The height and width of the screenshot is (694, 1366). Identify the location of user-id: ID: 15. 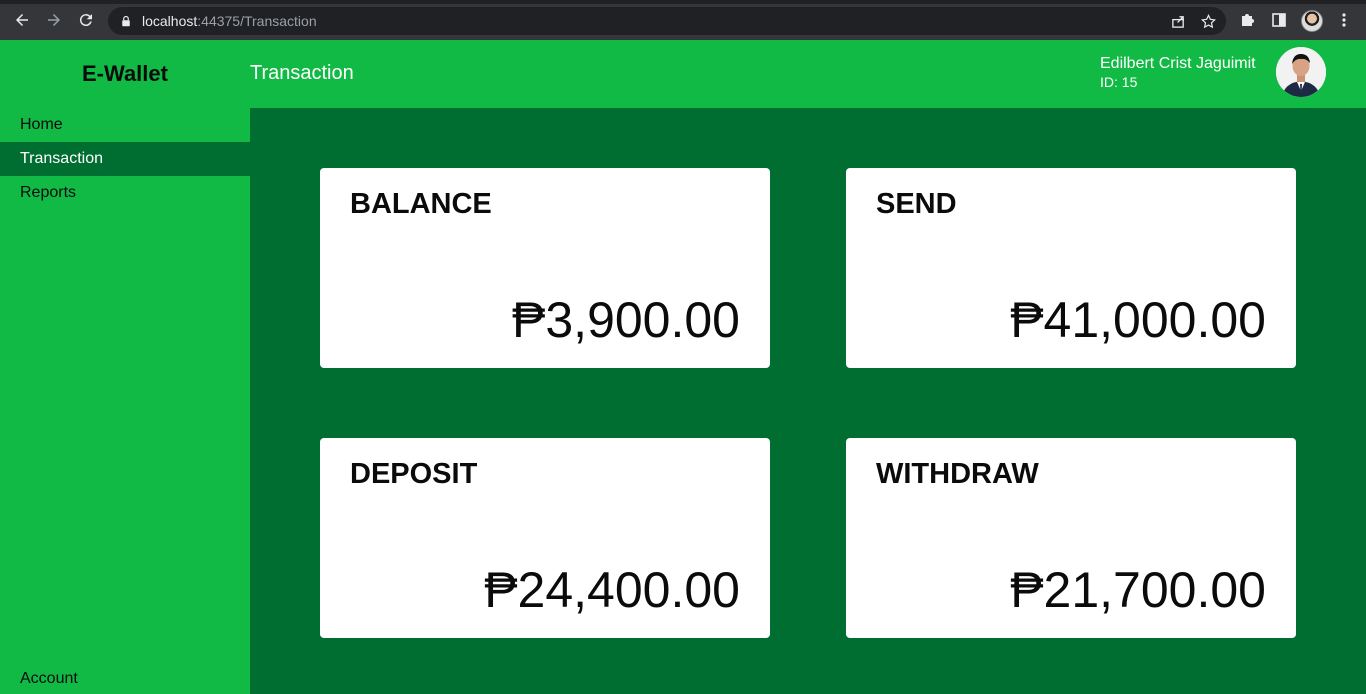
(1119, 82).